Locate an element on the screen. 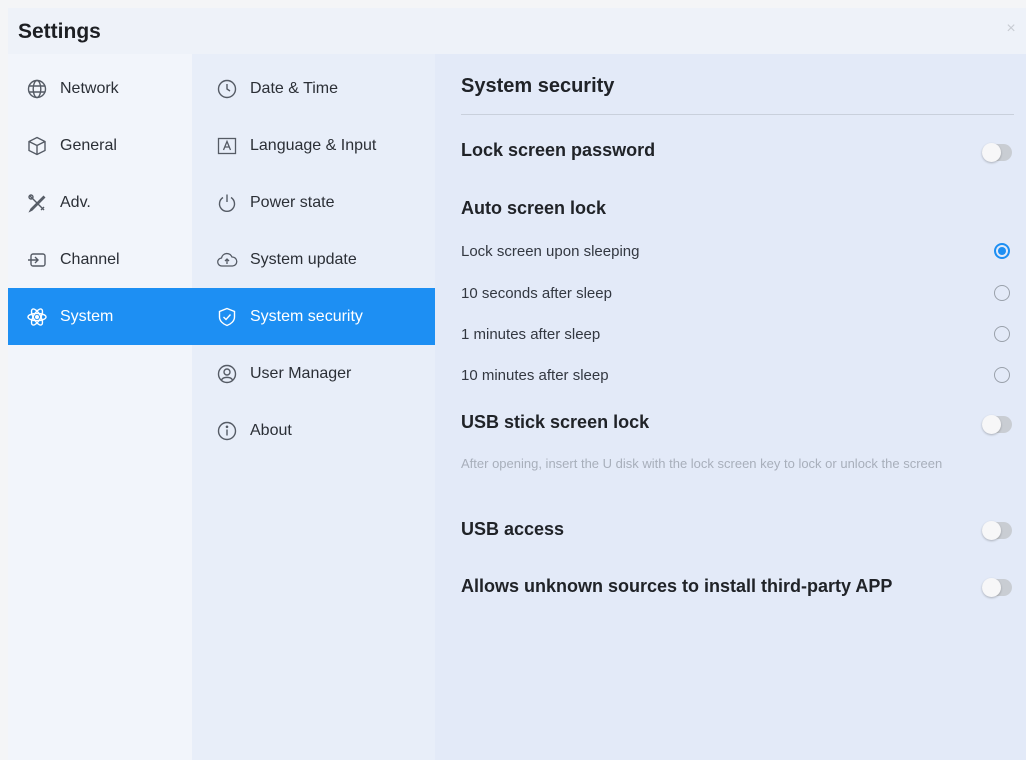 The height and width of the screenshot is (760, 1026). keyboard-a-icon is located at coordinates (227, 146).